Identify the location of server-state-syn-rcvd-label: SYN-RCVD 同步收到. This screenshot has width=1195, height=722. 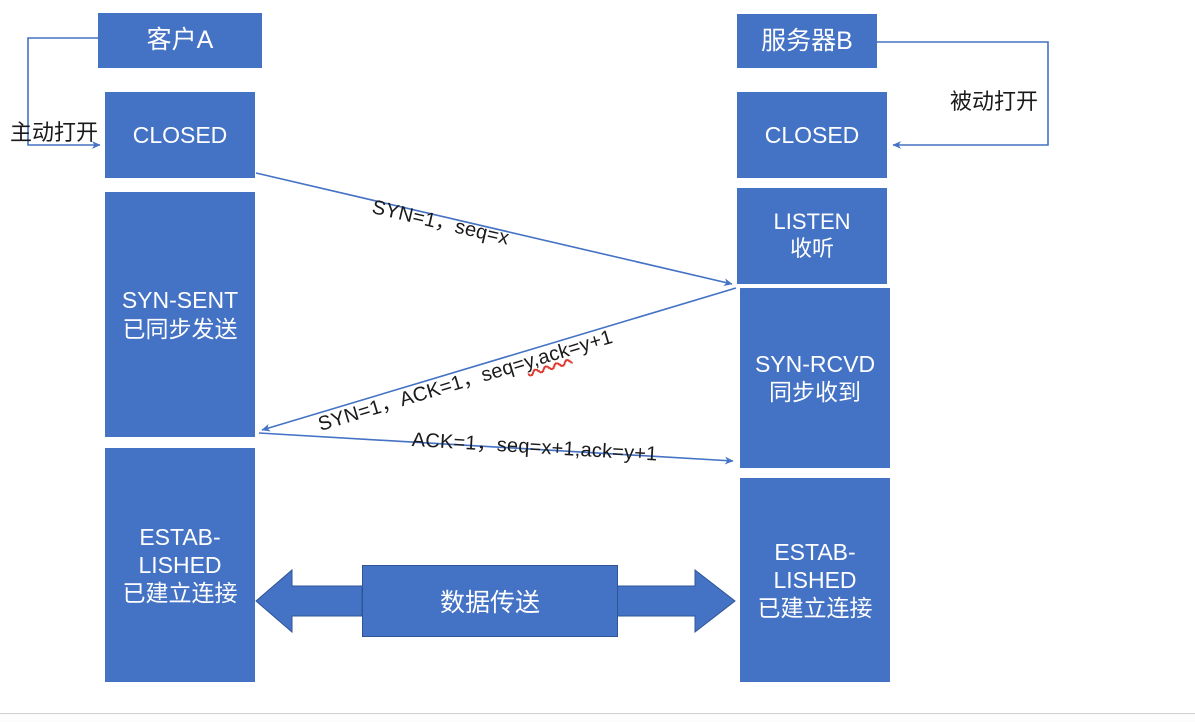
(815, 377).